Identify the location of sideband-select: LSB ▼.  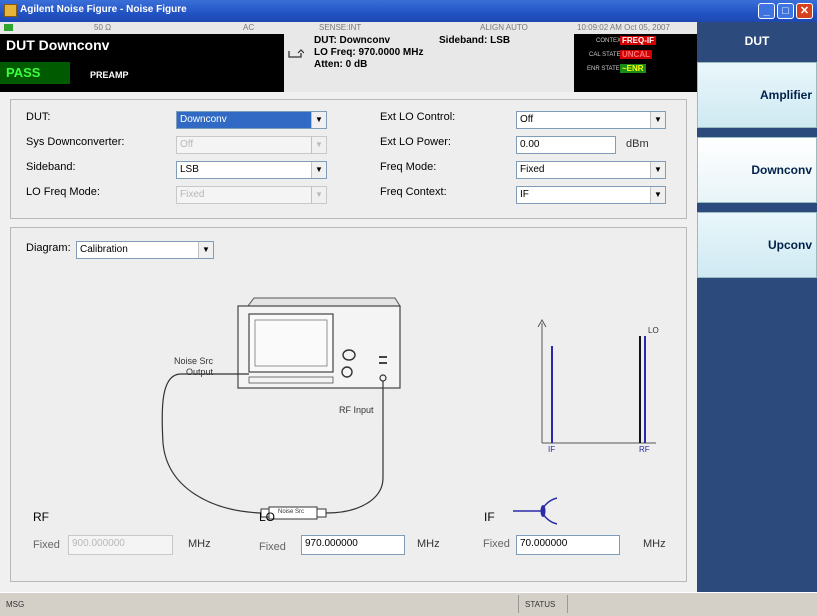
(251, 170).